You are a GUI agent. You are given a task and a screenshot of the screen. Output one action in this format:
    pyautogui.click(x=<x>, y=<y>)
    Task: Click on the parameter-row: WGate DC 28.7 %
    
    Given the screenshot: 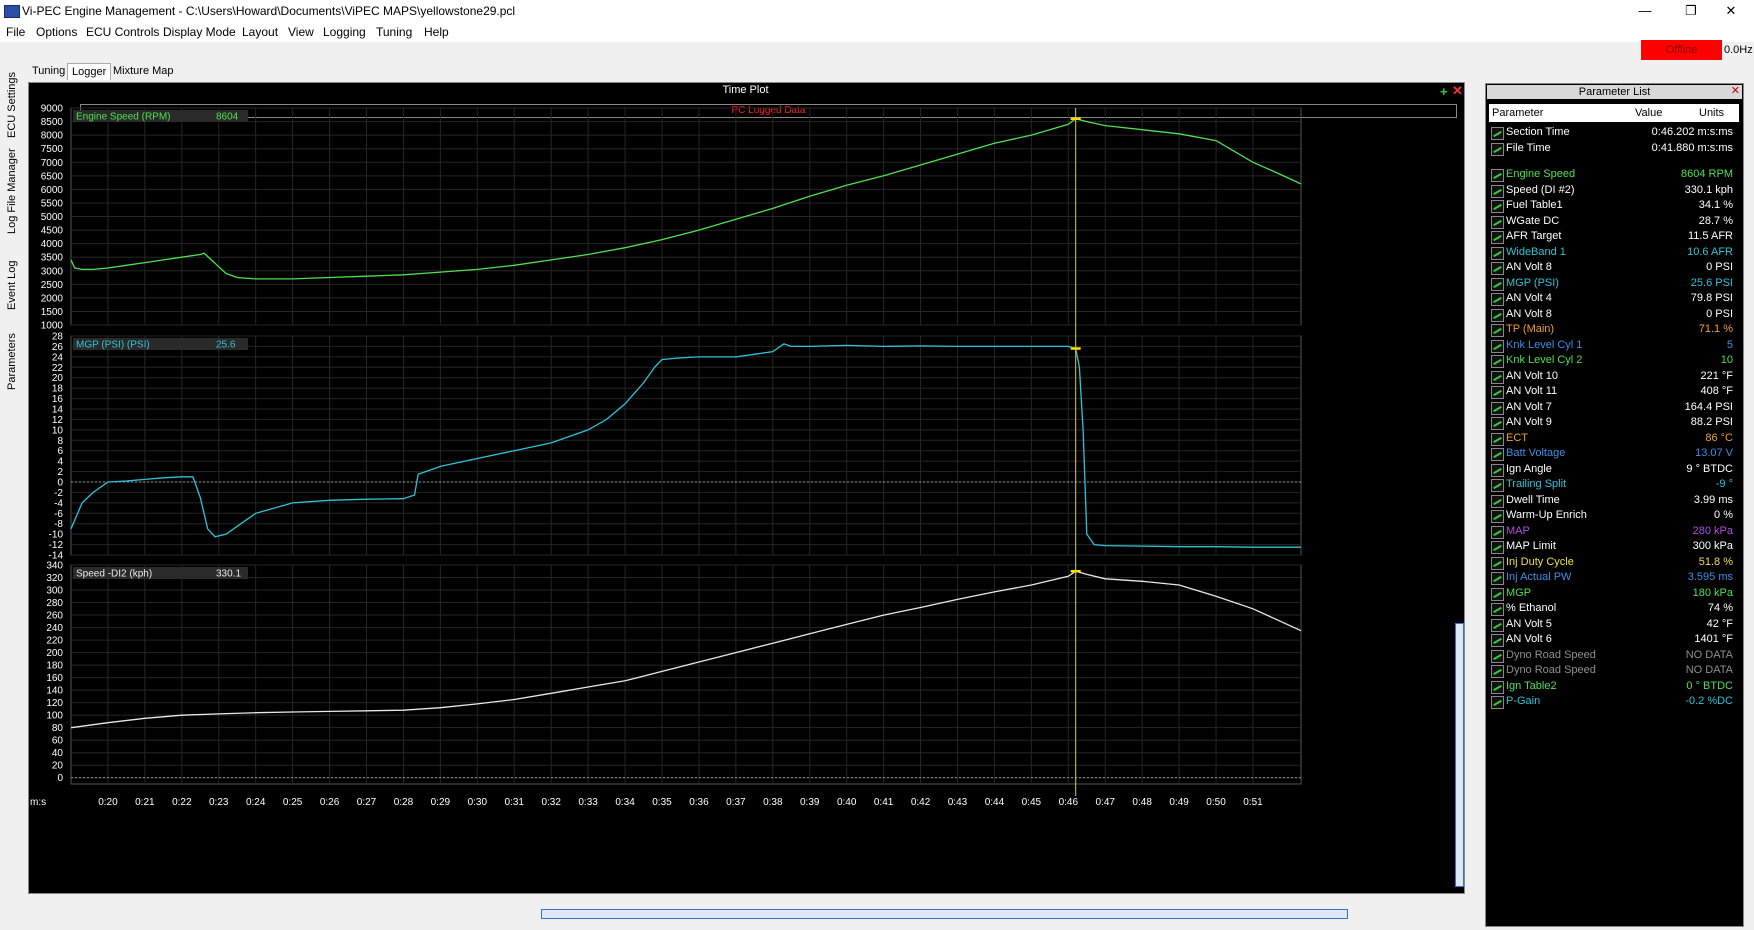 What is the action you would take?
    pyautogui.click(x=1614, y=221)
    